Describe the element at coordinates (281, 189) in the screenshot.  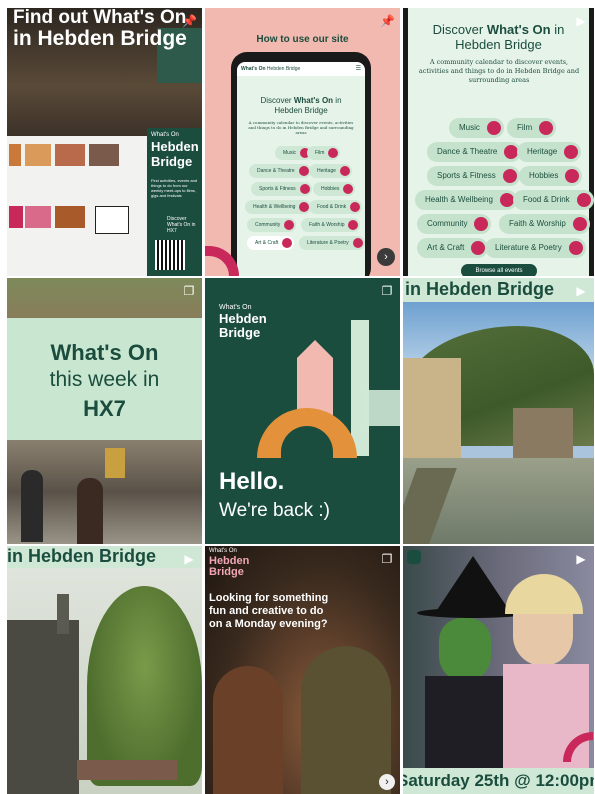
I see `phone-pill-sports: Sports & Fitness` at that location.